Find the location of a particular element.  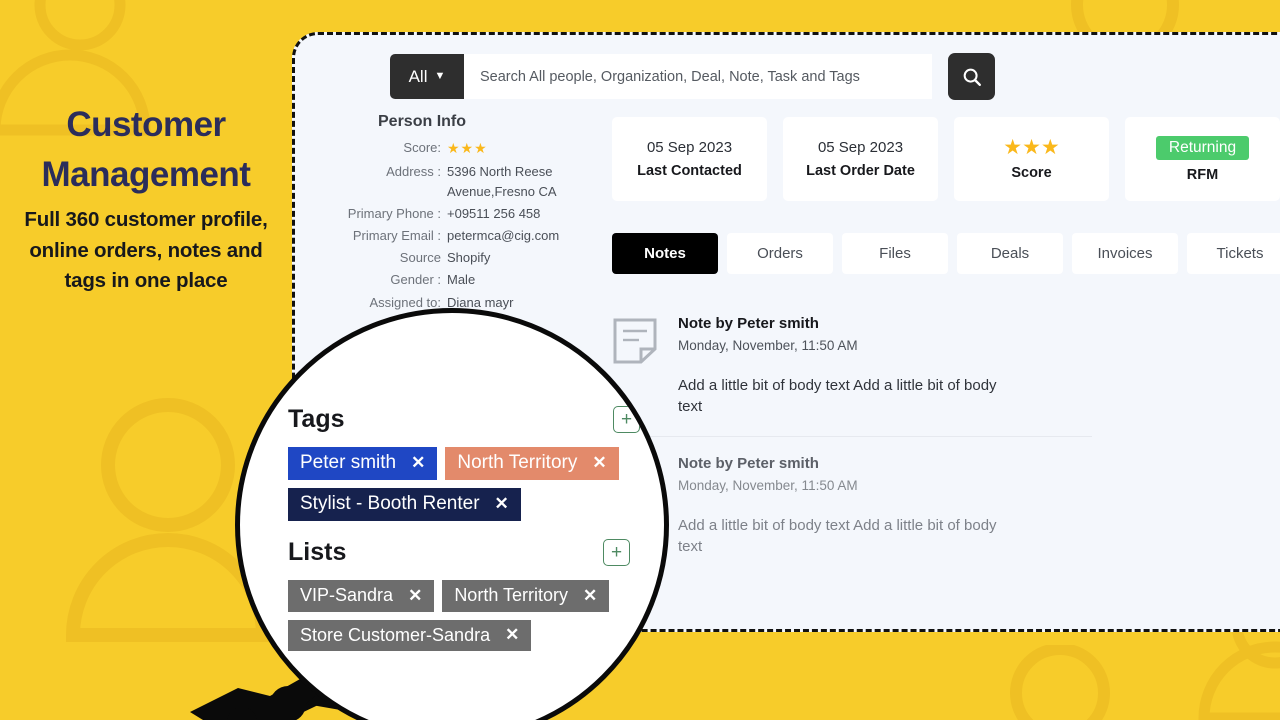

tag-chip-label: North Territory is located at coordinates (517, 462).